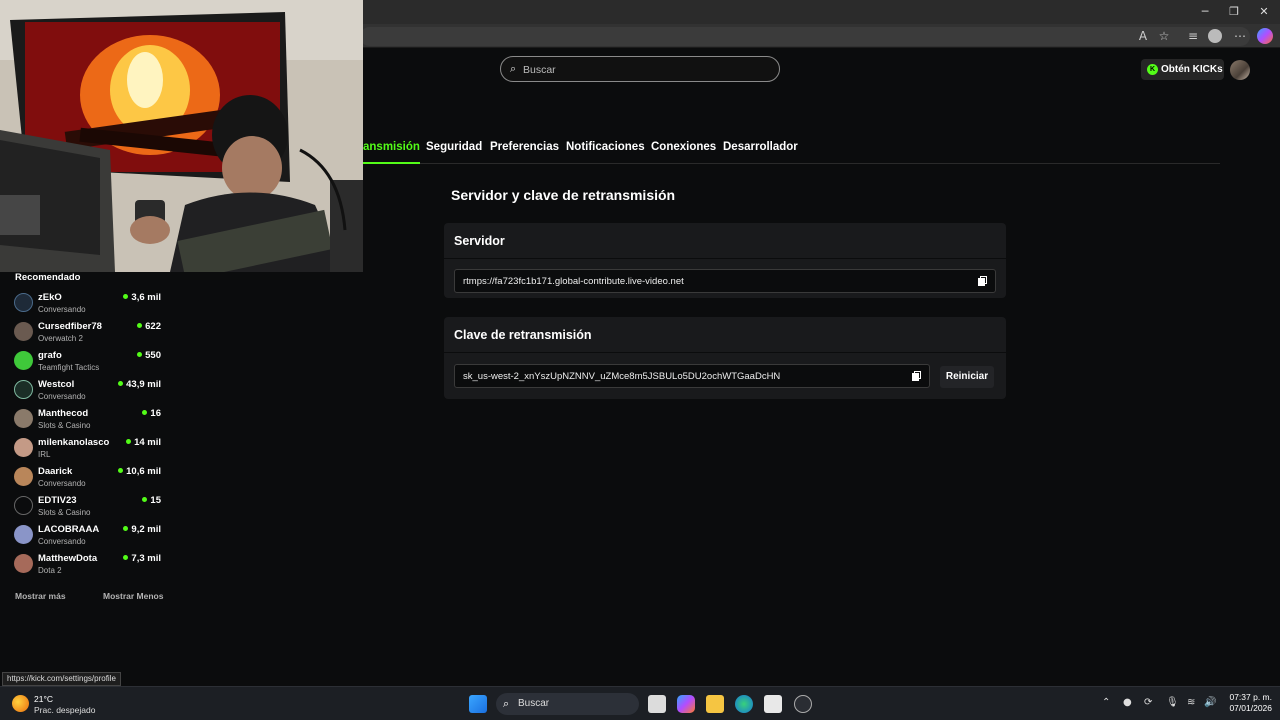  Describe the element at coordinates (917, 376) in the screenshot. I see `copy-key-icon` at that location.